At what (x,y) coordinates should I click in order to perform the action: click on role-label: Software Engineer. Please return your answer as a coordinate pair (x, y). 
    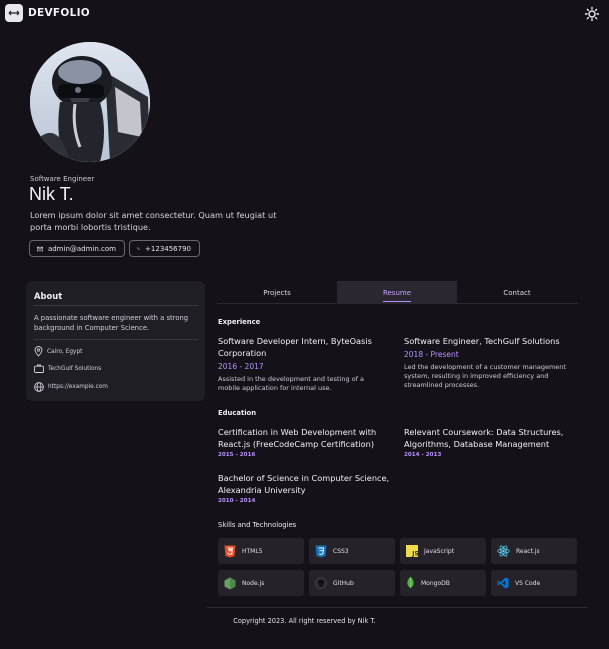
    Looking at the image, I should click on (62, 179).